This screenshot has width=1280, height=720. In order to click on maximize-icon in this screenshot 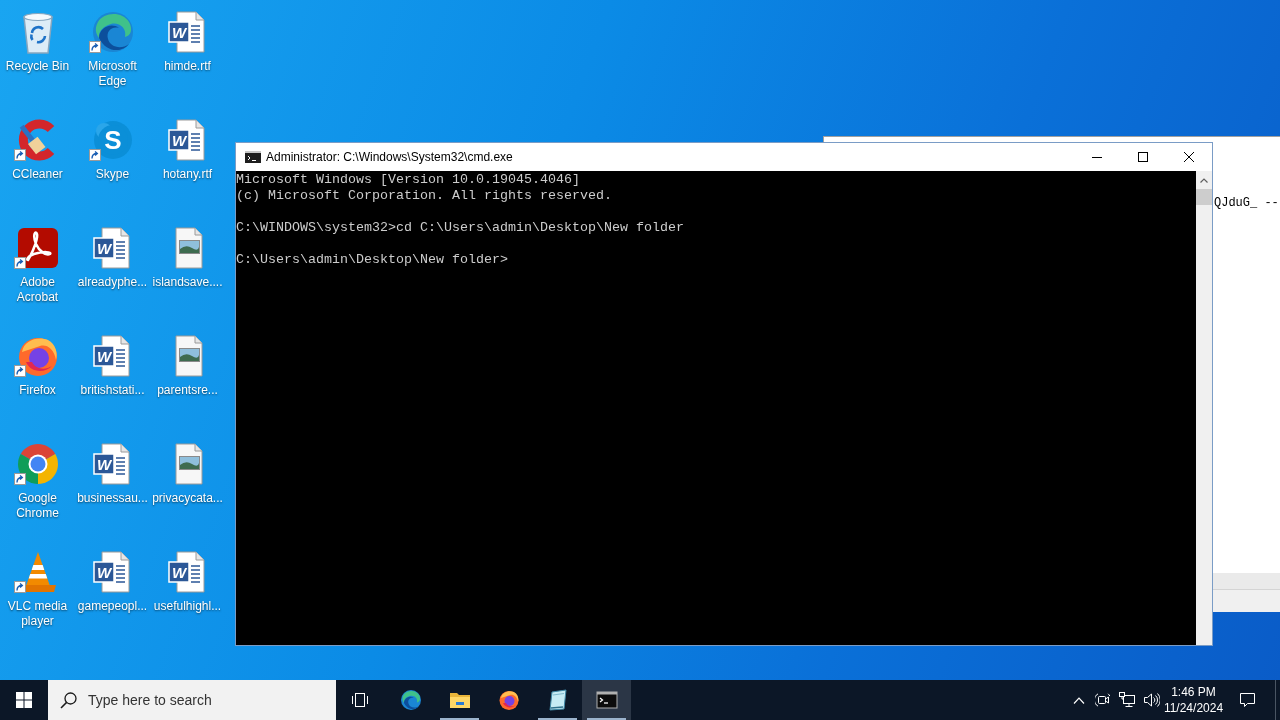, I will do `click(1143, 157)`.